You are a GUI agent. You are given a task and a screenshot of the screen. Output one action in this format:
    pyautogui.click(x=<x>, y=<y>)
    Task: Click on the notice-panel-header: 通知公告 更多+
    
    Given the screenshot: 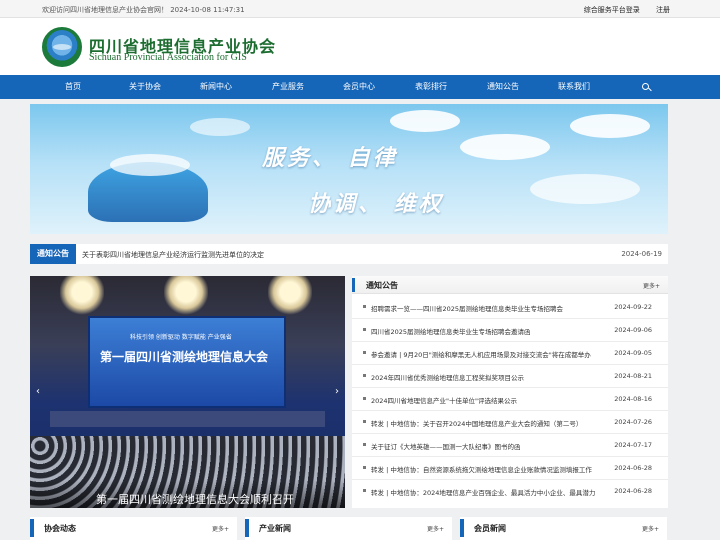 What is the action you would take?
    pyautogui.click(x=510, y=285)
    